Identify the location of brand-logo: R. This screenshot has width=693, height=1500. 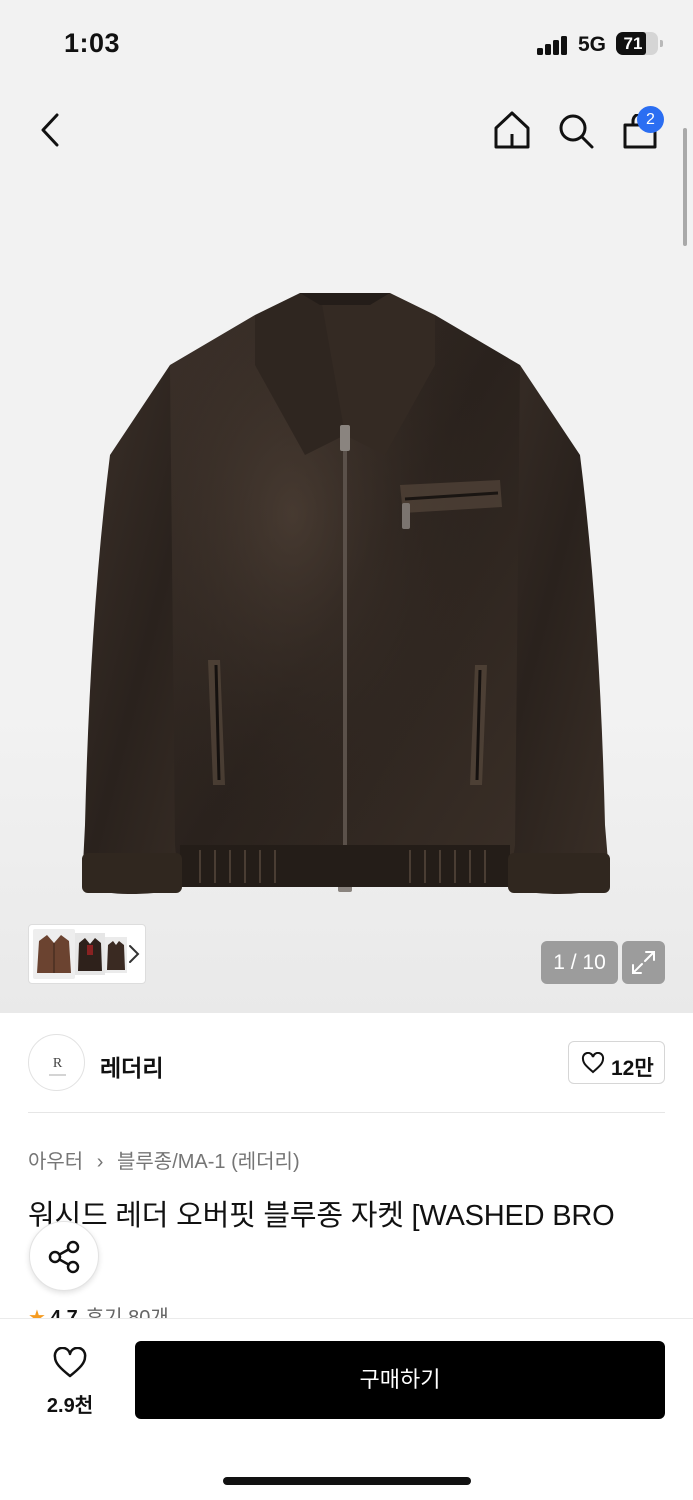
(56, 1062).